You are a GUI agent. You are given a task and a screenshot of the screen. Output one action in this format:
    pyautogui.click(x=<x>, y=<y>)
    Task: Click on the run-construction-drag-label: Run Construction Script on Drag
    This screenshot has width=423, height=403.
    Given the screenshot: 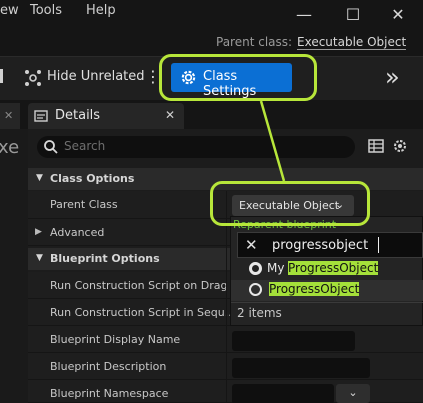 What is the action you would take?
    pyautogui.click(x=139, y=285)
    